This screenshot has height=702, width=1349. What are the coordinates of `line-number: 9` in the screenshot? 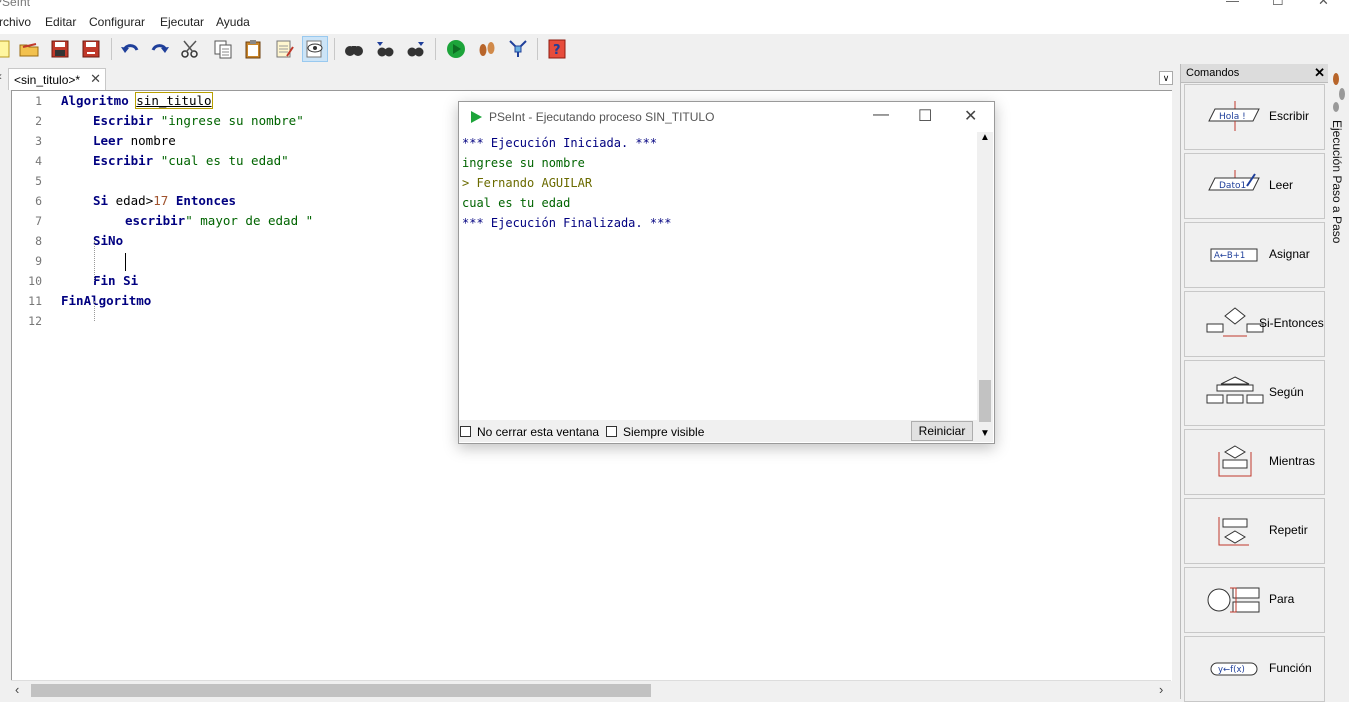 It's located at (38, 261).